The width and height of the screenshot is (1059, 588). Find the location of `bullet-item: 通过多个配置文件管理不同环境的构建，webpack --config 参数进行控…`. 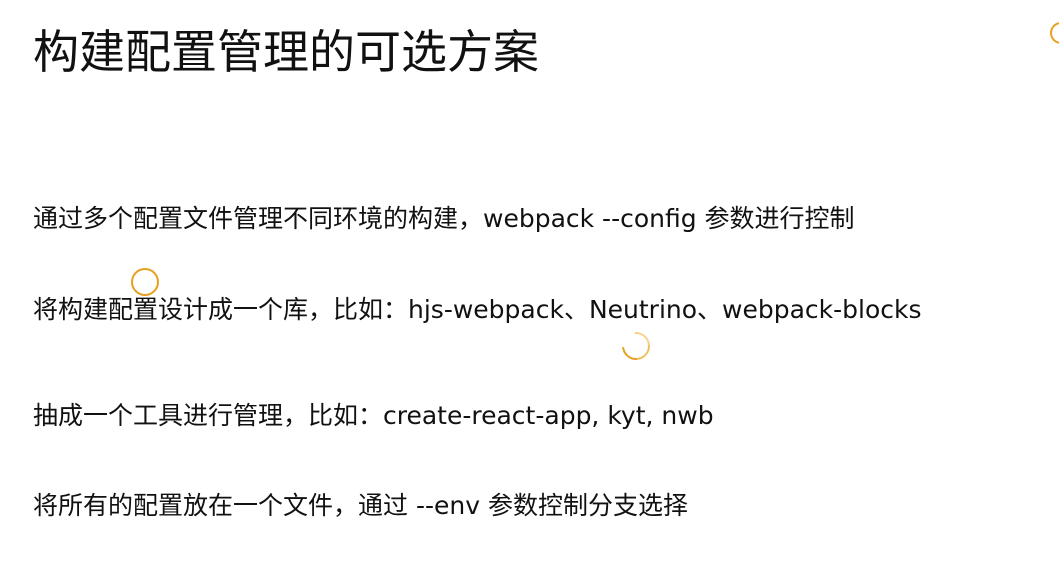

bullet-item: 通过多个配置文件管理不同环境的构建，webpack --config 参数进行控… is located at coordinates (444, 218).